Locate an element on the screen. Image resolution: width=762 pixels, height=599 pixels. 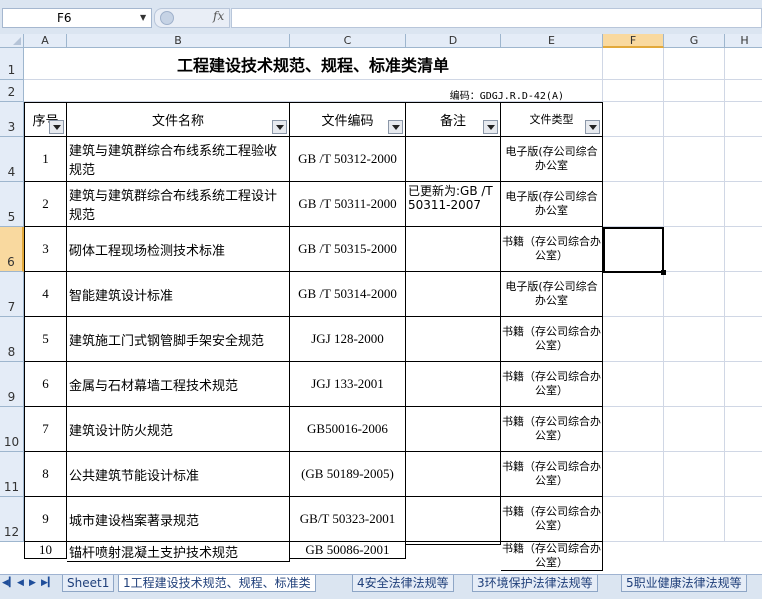
cell-h3 is located at coordinates (743, 119).